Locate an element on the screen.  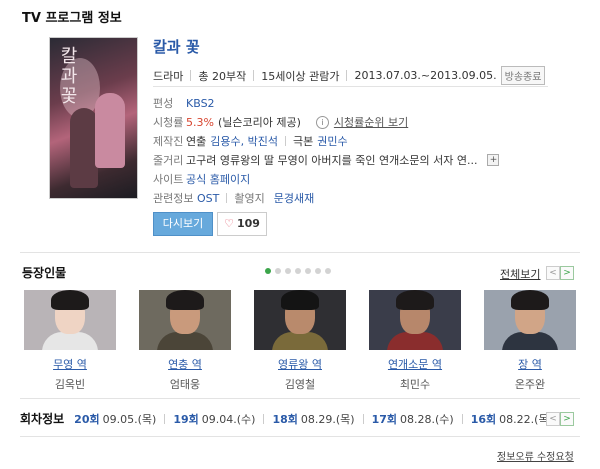
episode-item: 16회 08.22.(목) is located at coordinates (512, 419).